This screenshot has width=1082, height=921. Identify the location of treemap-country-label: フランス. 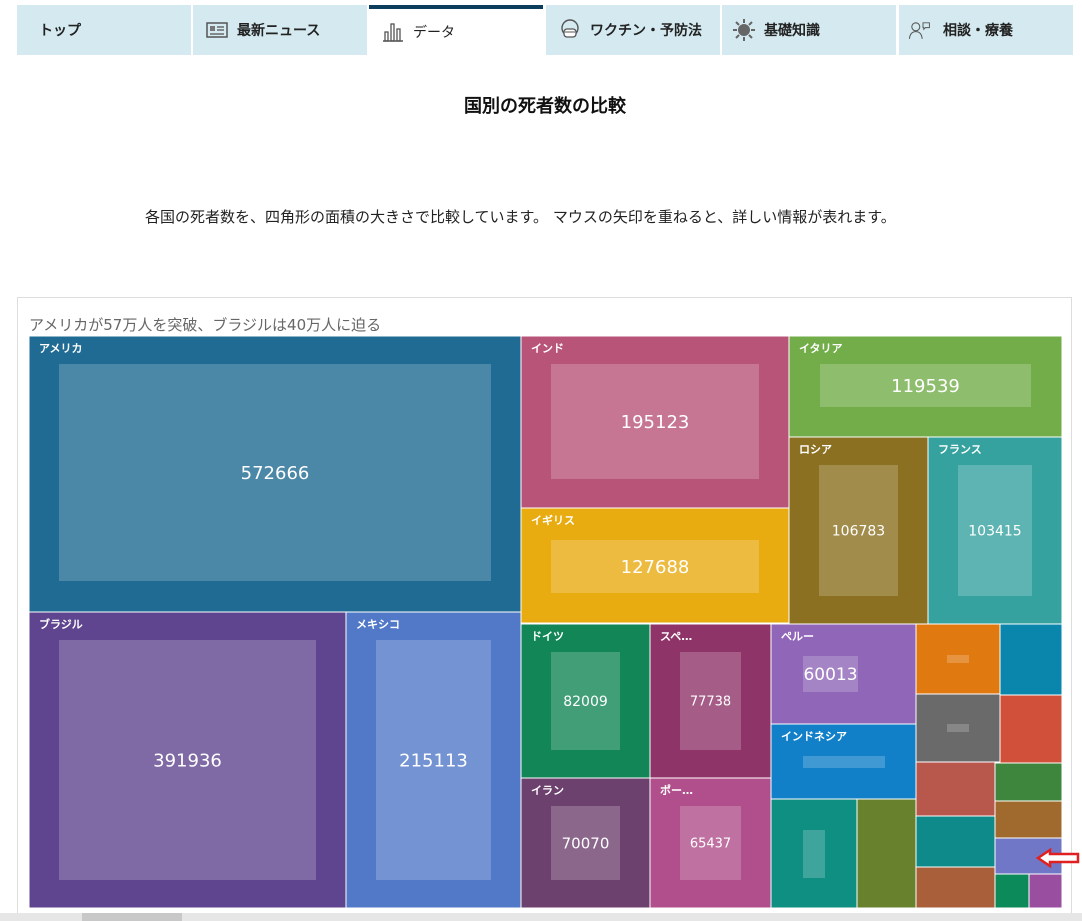
(960, 449).